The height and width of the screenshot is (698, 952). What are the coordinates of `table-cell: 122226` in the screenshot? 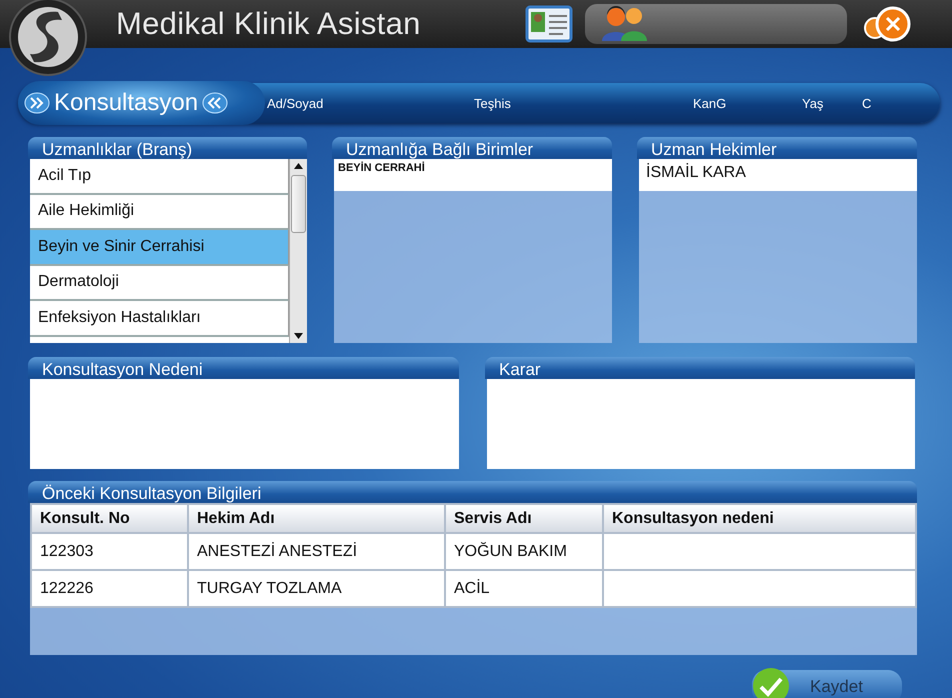 It's located at (109, 588).